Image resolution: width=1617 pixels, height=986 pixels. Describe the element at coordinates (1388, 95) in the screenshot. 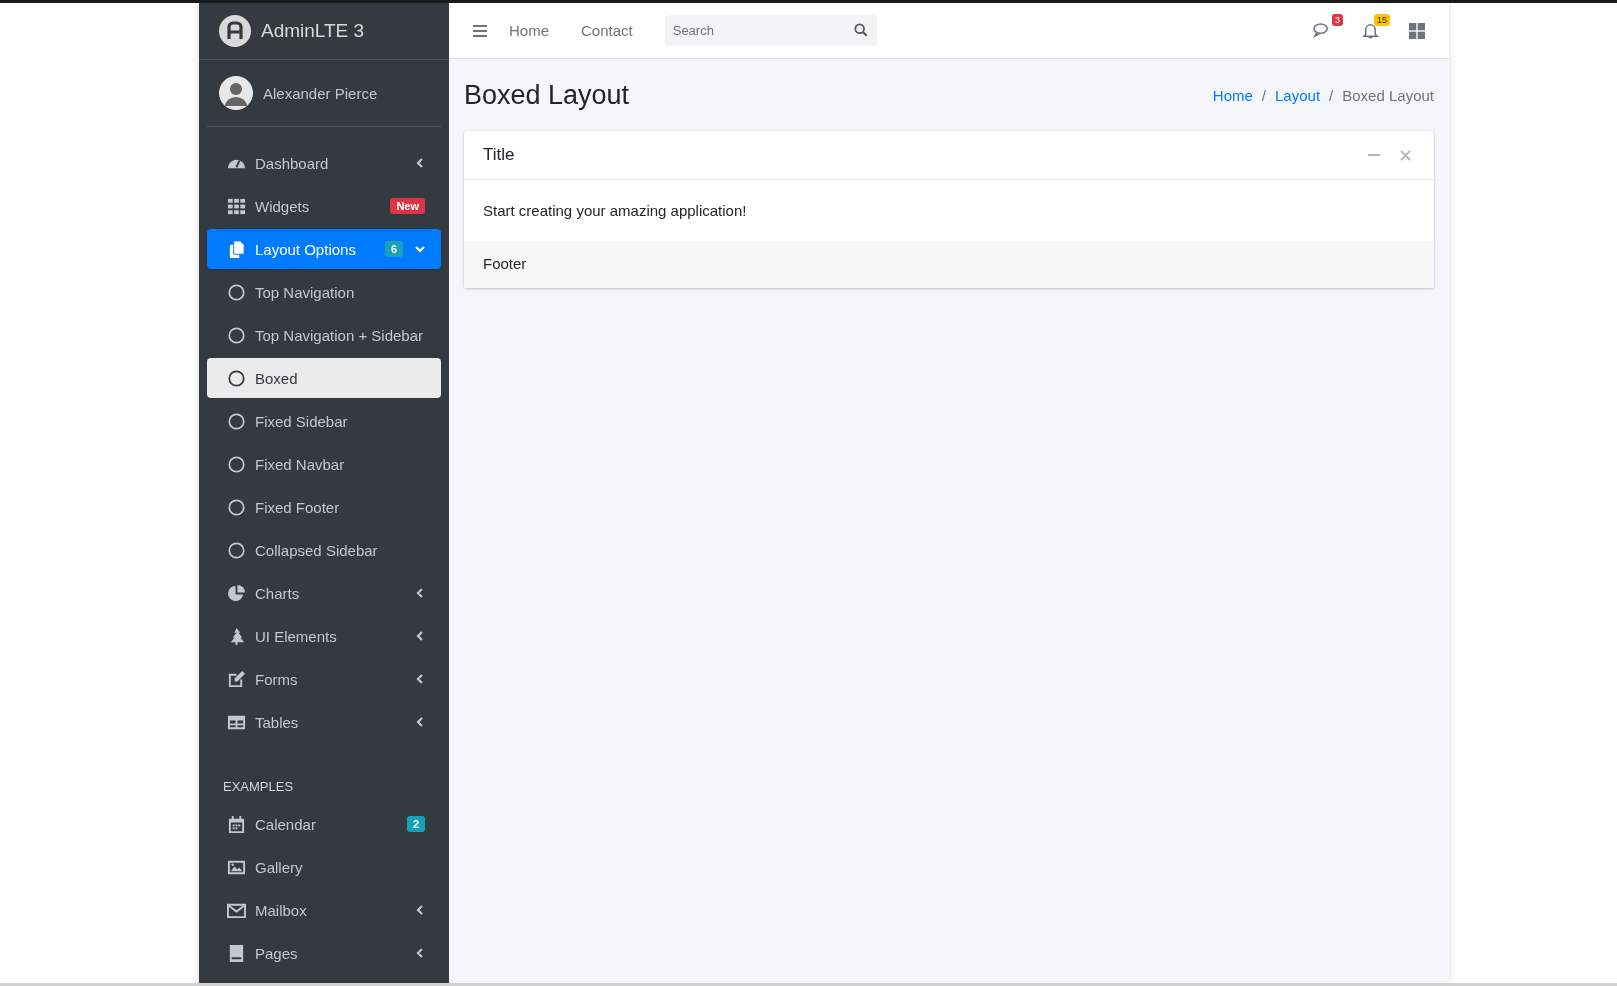

I see `current-page-label: Boxed Layout` at that location.